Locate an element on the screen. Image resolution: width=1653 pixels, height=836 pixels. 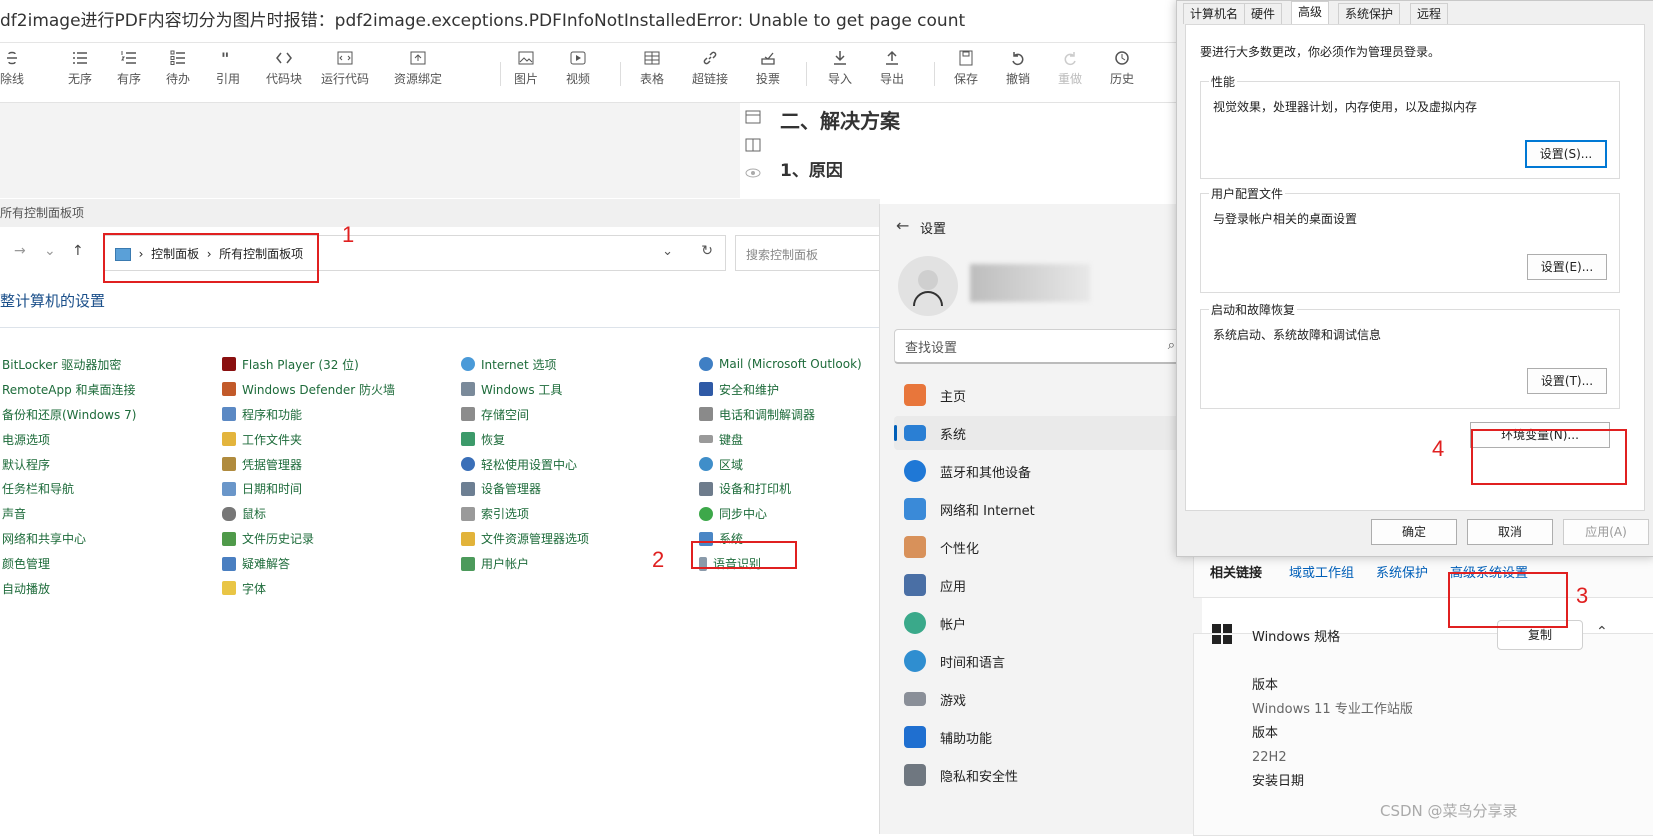
cp-item-sync-center: 同步中心 is located at coordinates (780, 513).